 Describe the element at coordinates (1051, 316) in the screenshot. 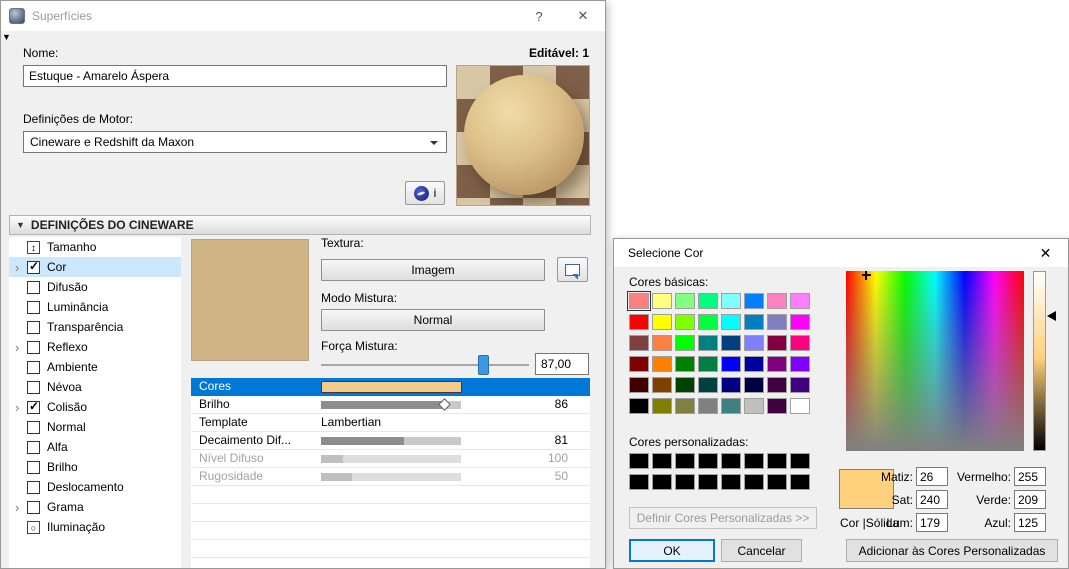

I see `luminance-arrow-icon` at that location.